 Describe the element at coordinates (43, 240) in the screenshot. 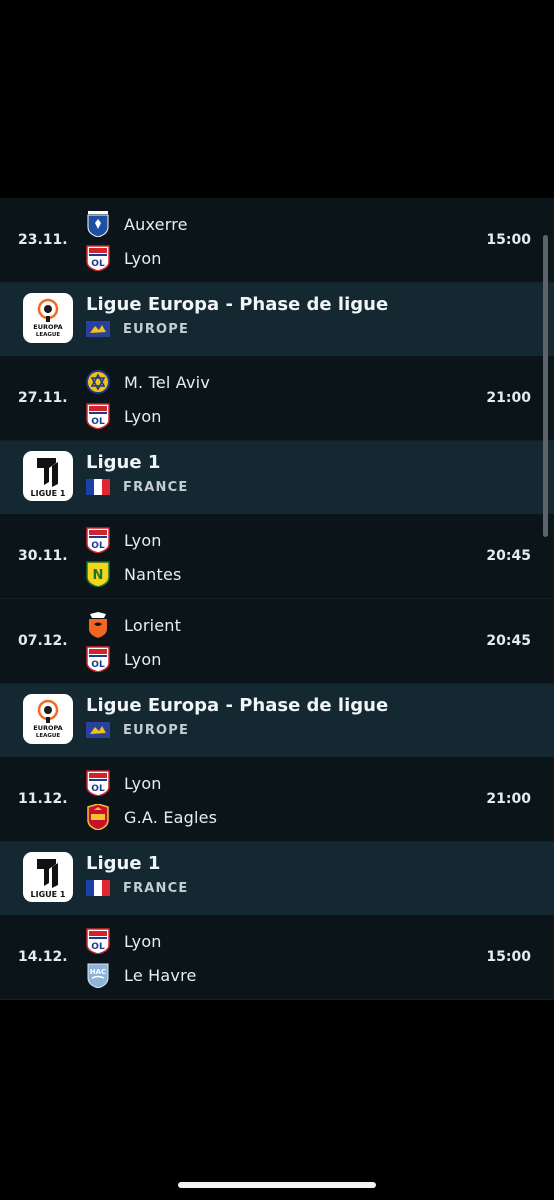

I see `match-date: 23.11.` at that location.